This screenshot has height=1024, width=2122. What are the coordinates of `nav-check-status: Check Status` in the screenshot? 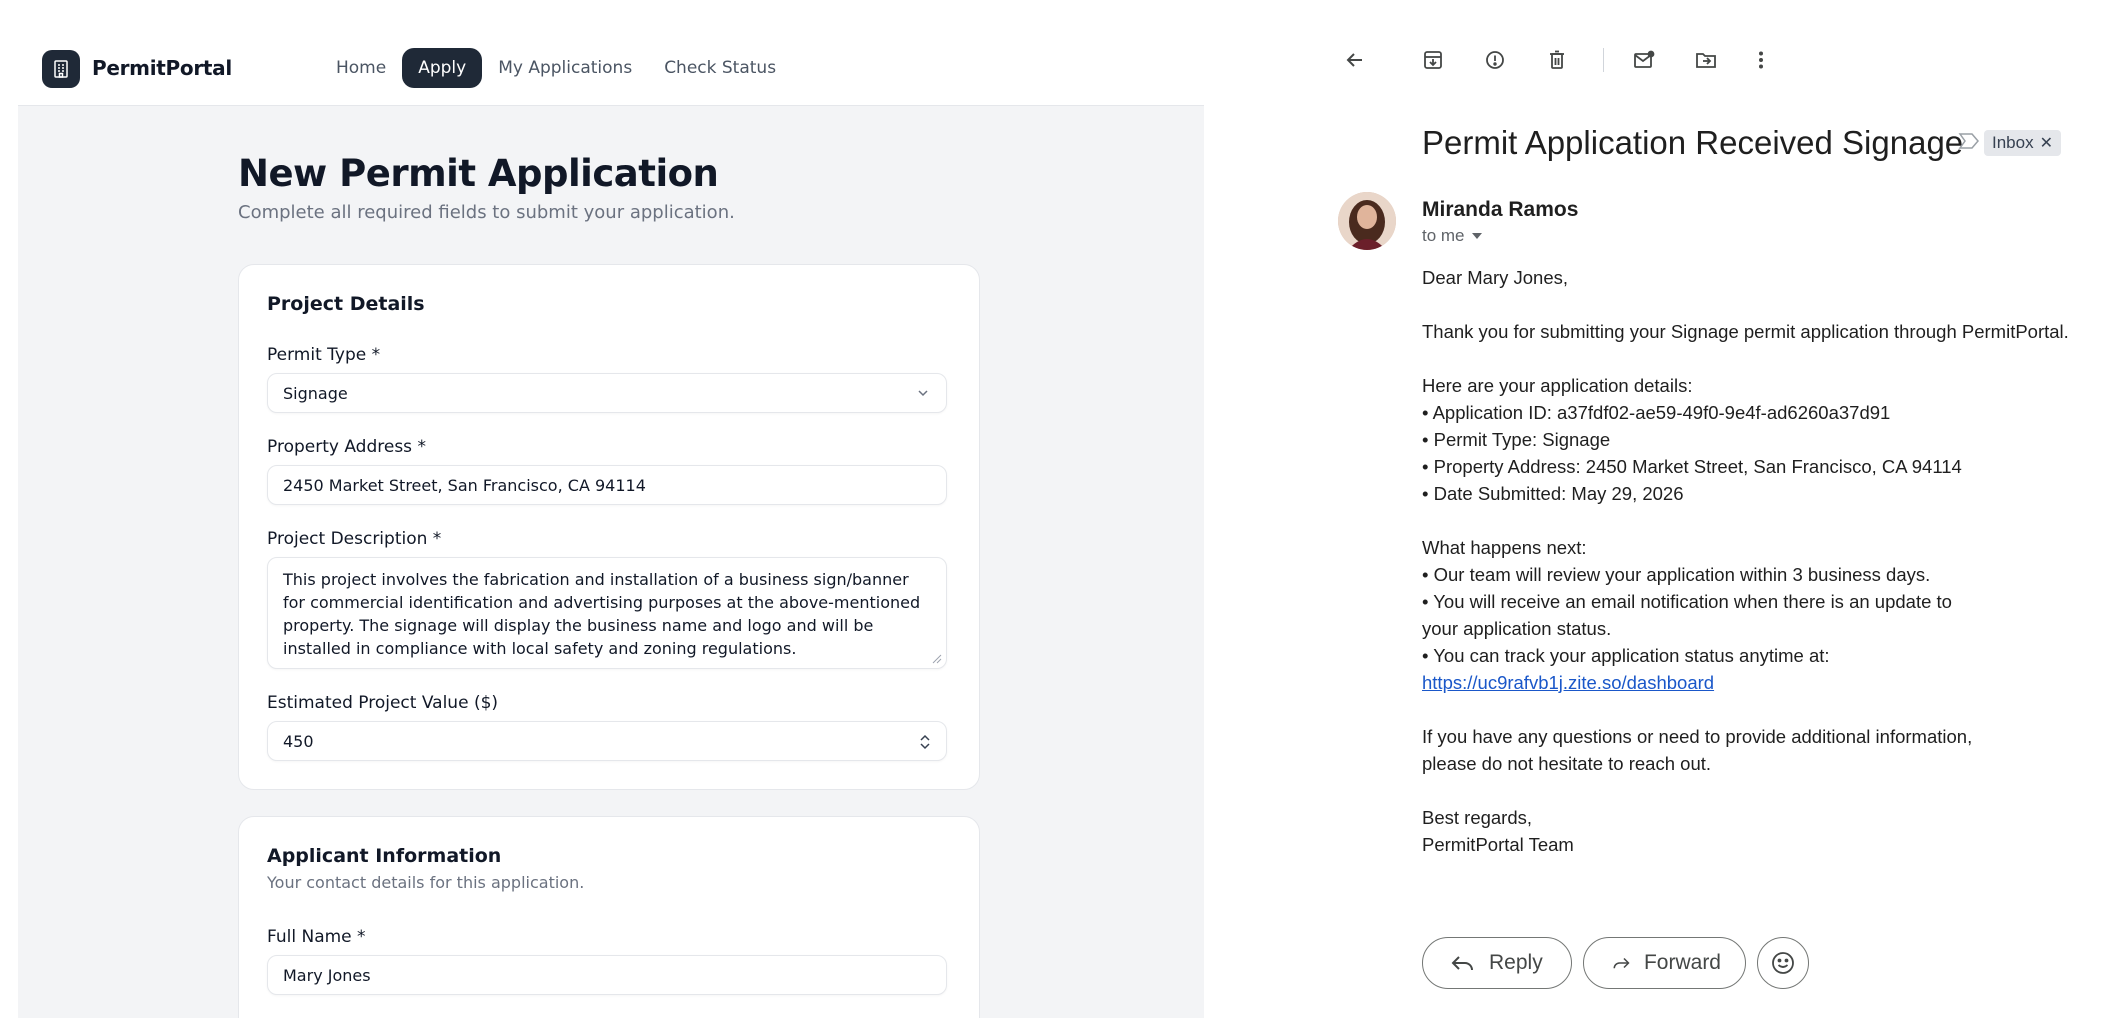 It's located at (720, 68).